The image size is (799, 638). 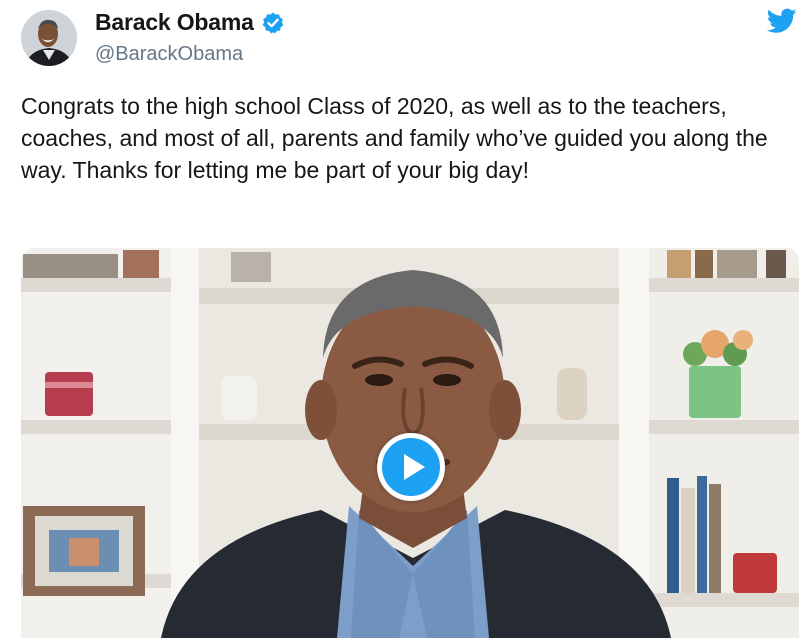 I want to click on name-row: Barack Obama, so click(x=190, y=22).